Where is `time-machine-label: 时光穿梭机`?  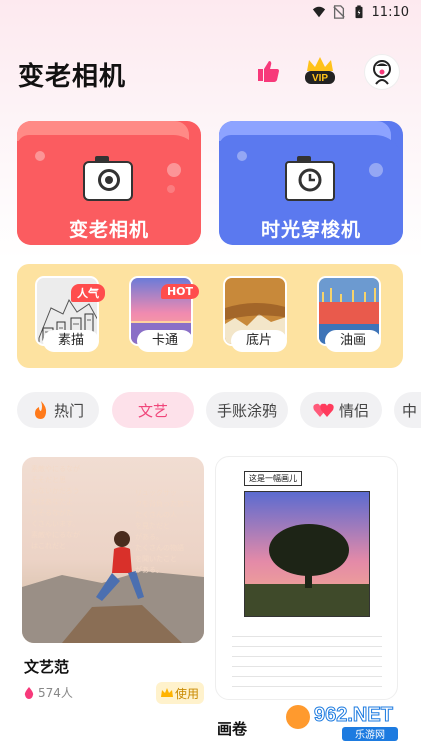 time-machine-label: 时光穿梭机 is located at coordinates (310, 230).